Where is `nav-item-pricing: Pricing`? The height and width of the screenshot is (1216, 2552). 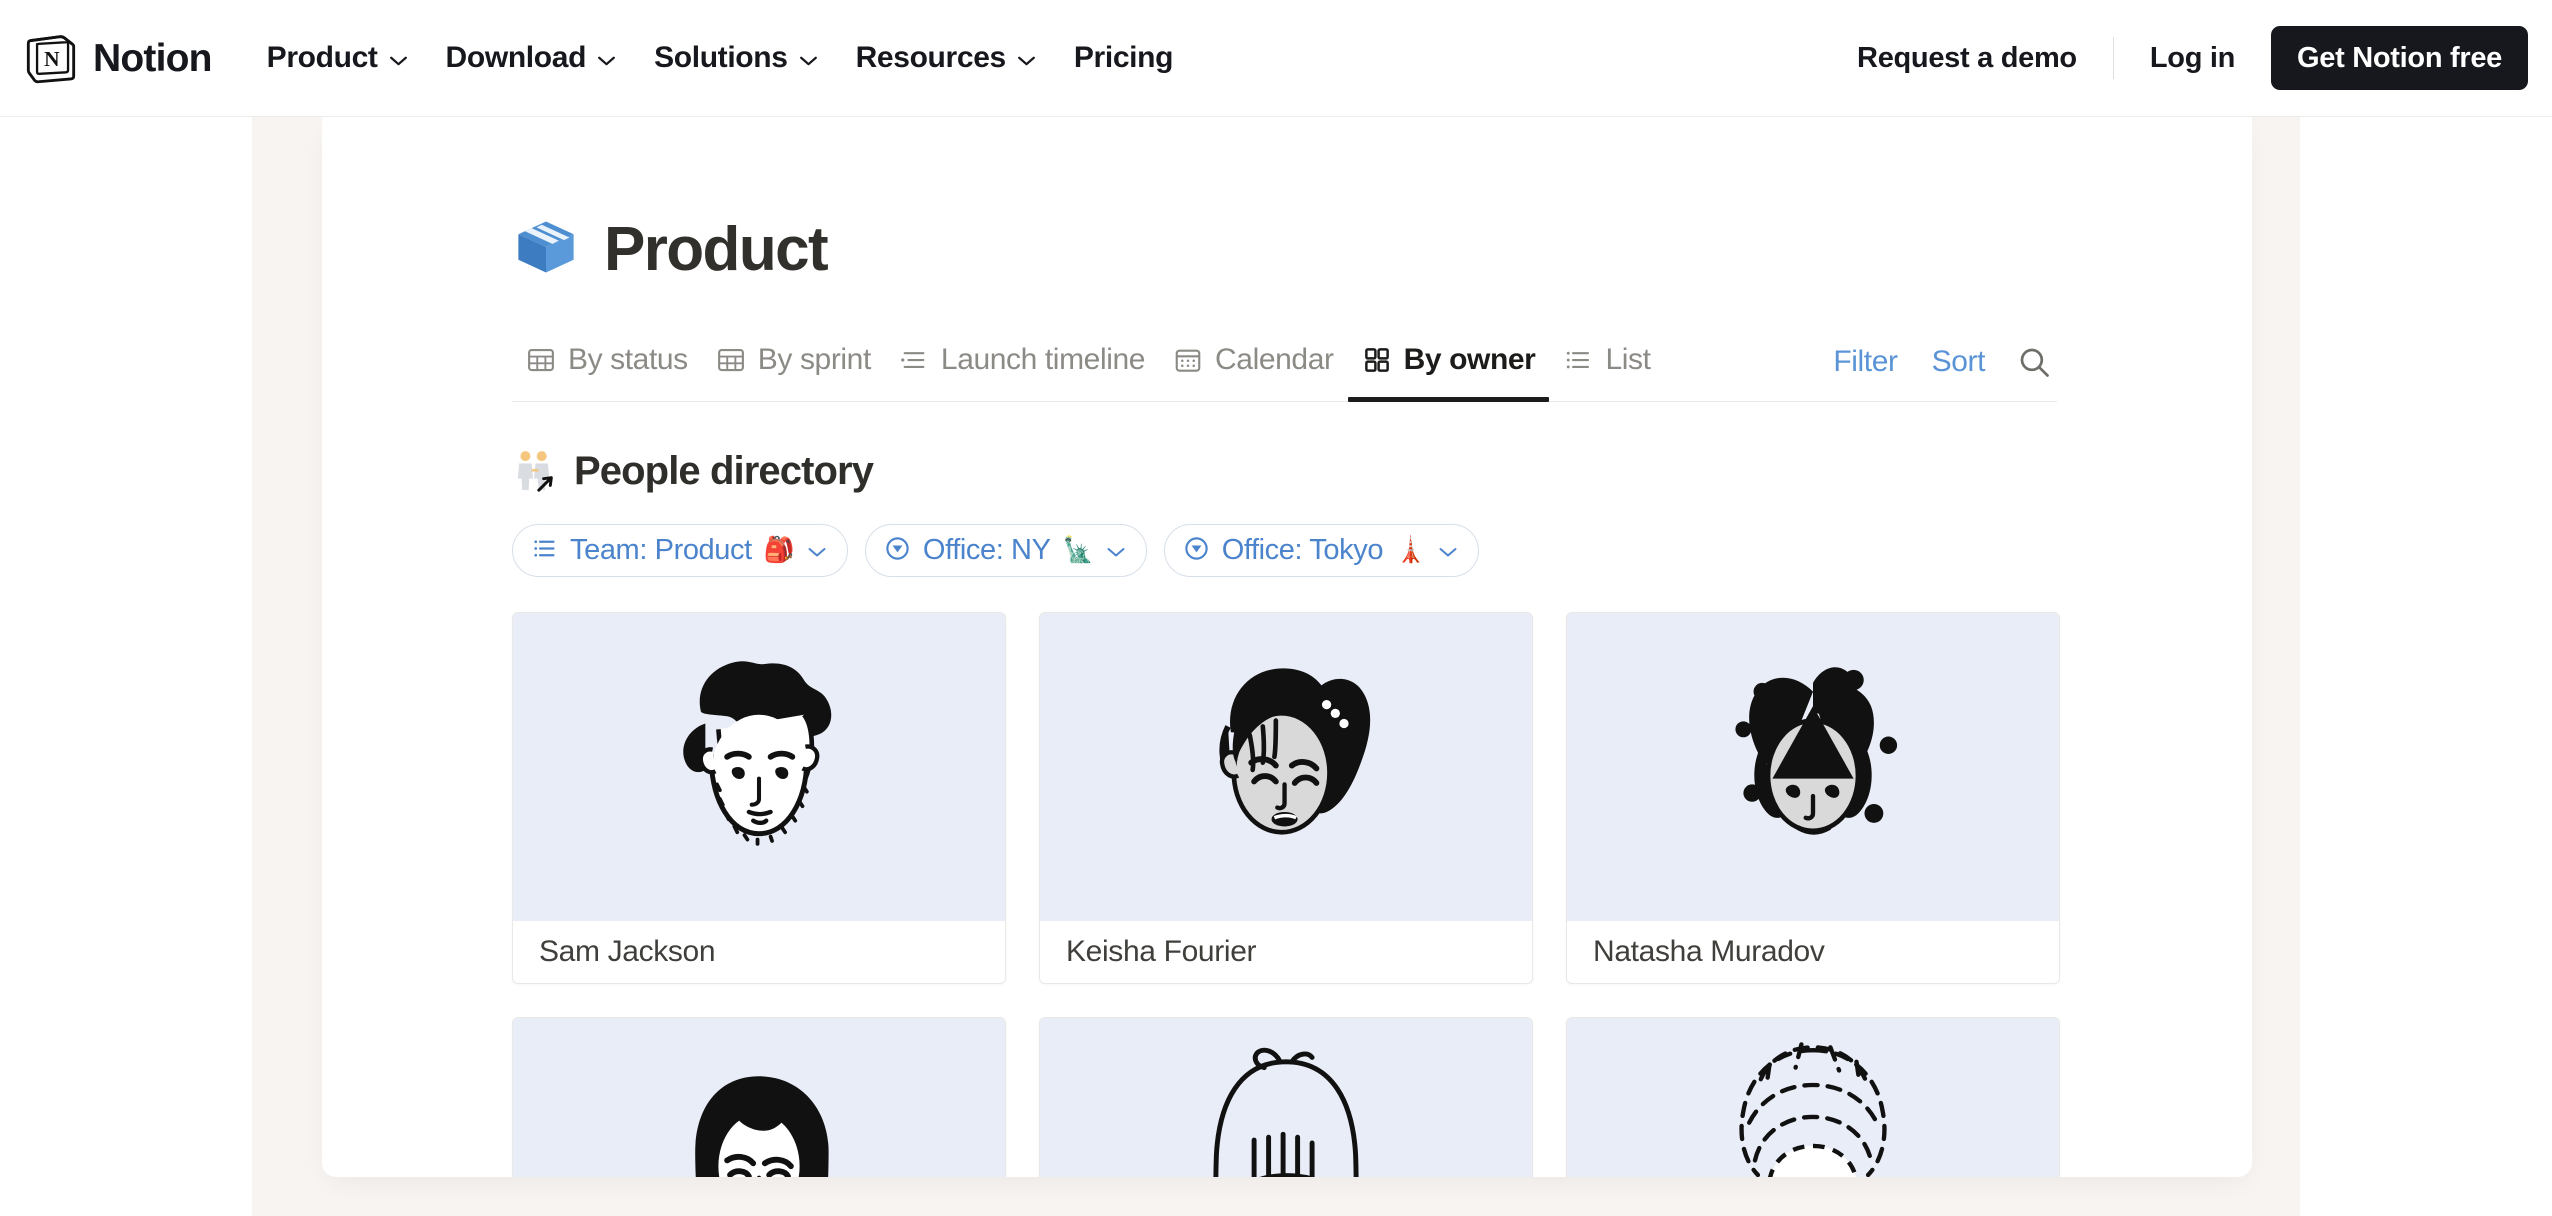
nav-item-pricing: Pricing is located at coordinates (1123, 58).